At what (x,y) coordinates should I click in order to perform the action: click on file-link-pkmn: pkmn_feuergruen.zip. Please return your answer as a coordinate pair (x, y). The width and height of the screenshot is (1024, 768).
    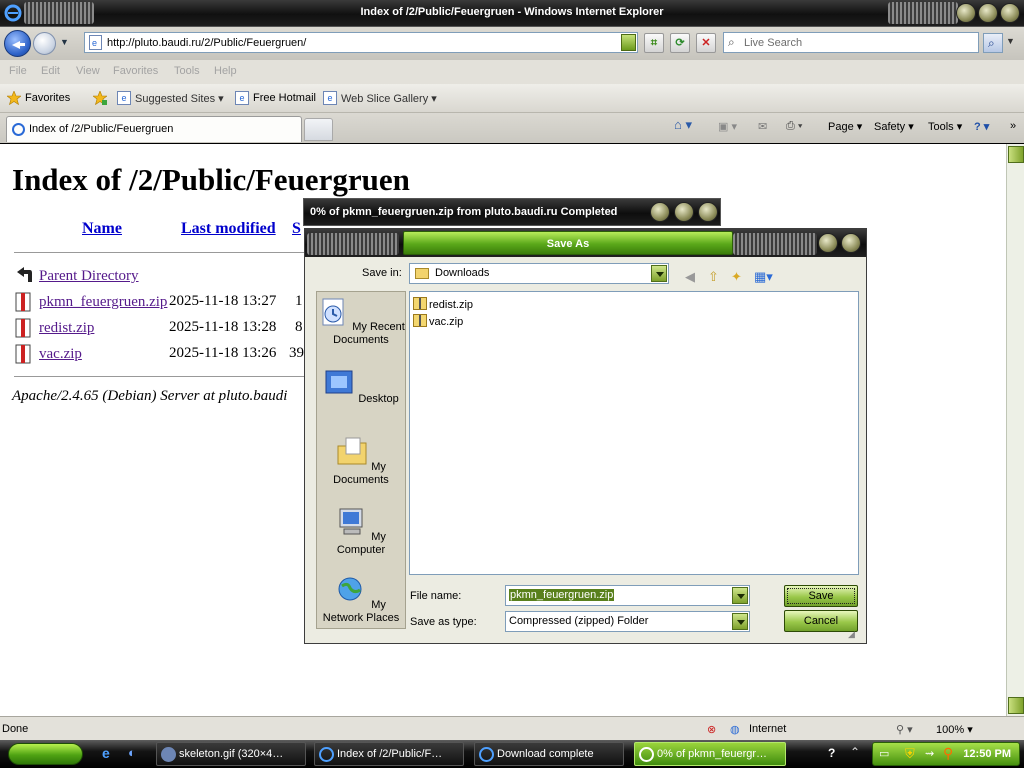
    Looking at the image, I should click on (103, 302).